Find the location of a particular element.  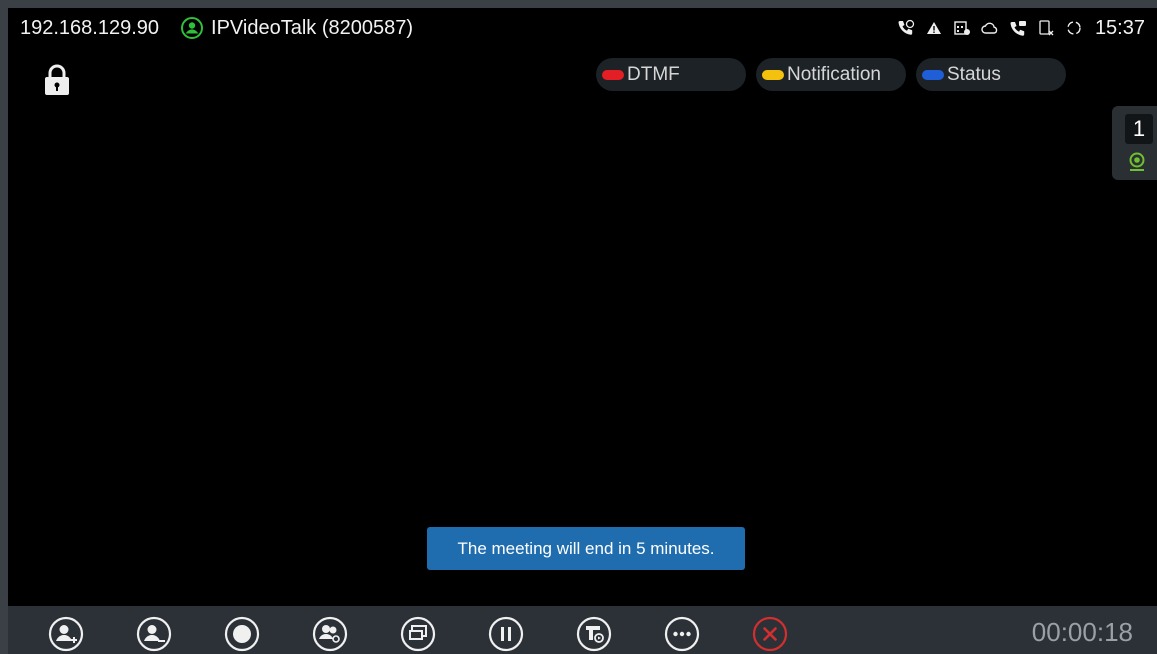

add-participant-button is located at coordinates (66, 634).